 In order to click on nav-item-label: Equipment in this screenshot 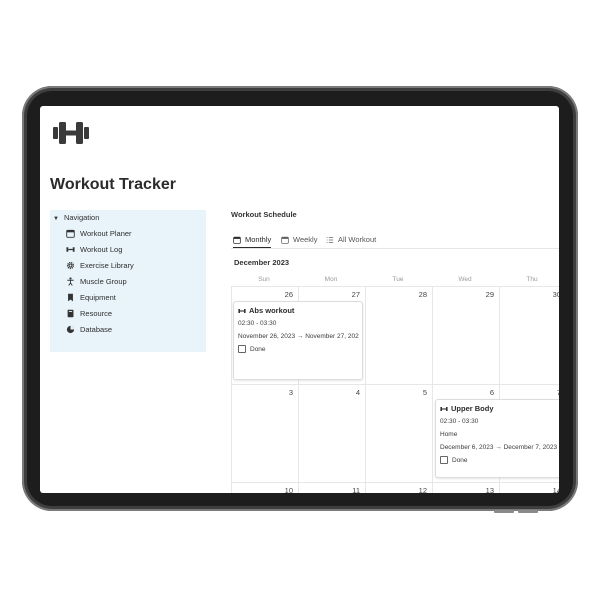, I will do `click(98, 297)`.